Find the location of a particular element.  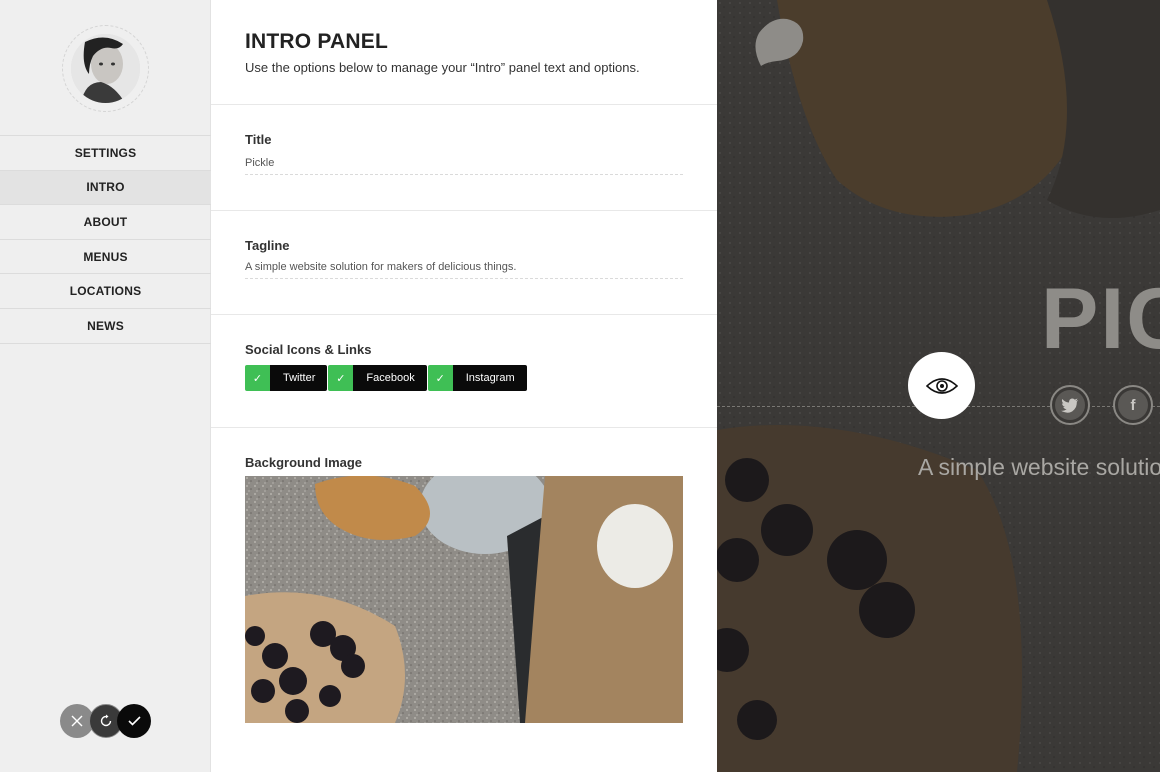

twitter-icon is located at coordinates (1069, 405).